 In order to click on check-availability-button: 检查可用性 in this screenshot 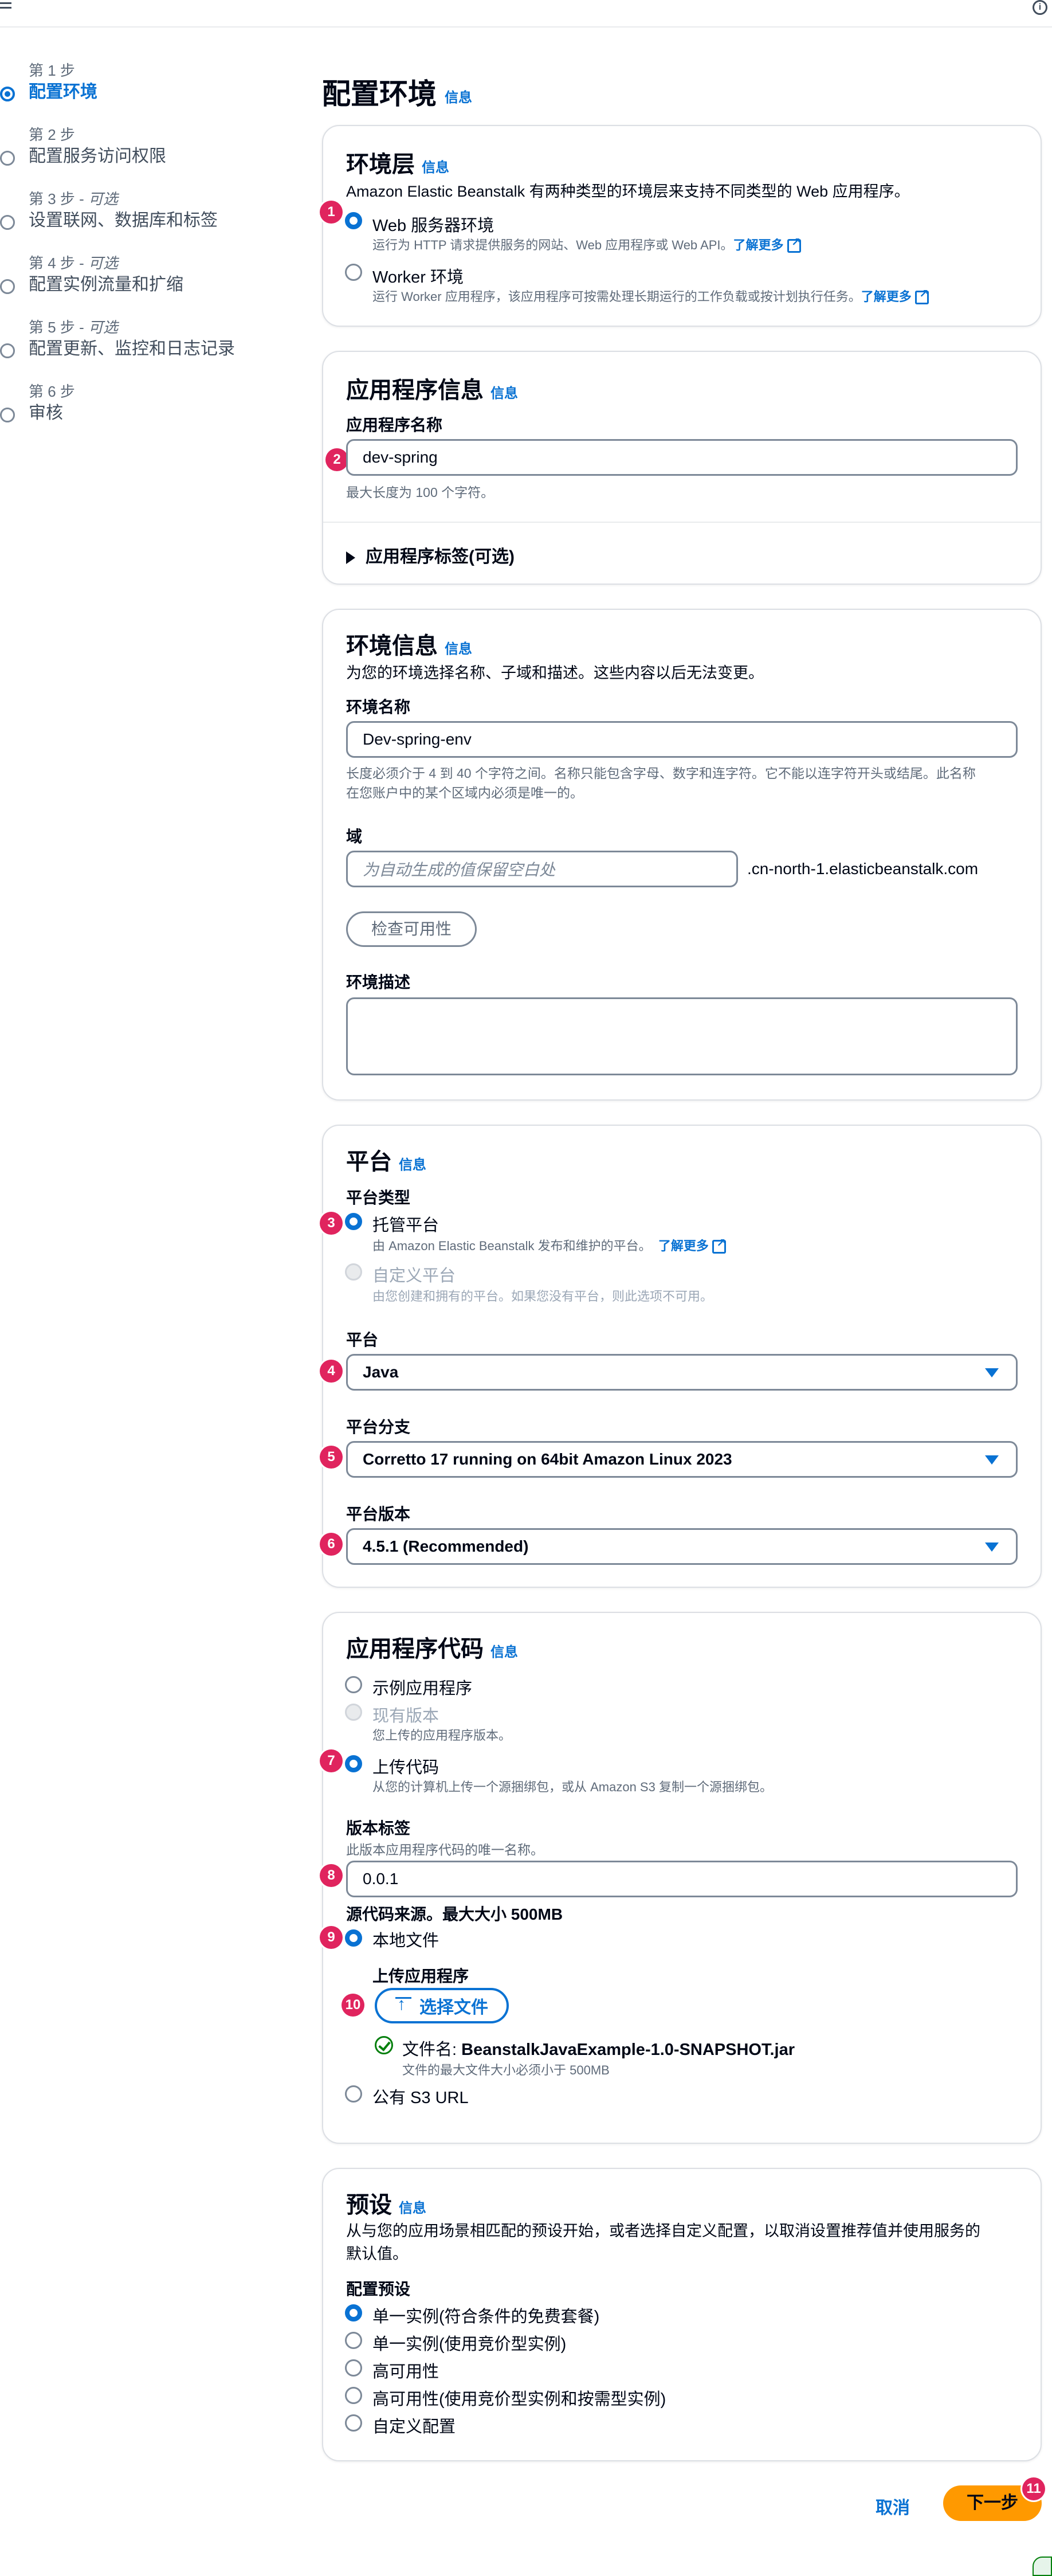, I will do `click(412, 929)`.